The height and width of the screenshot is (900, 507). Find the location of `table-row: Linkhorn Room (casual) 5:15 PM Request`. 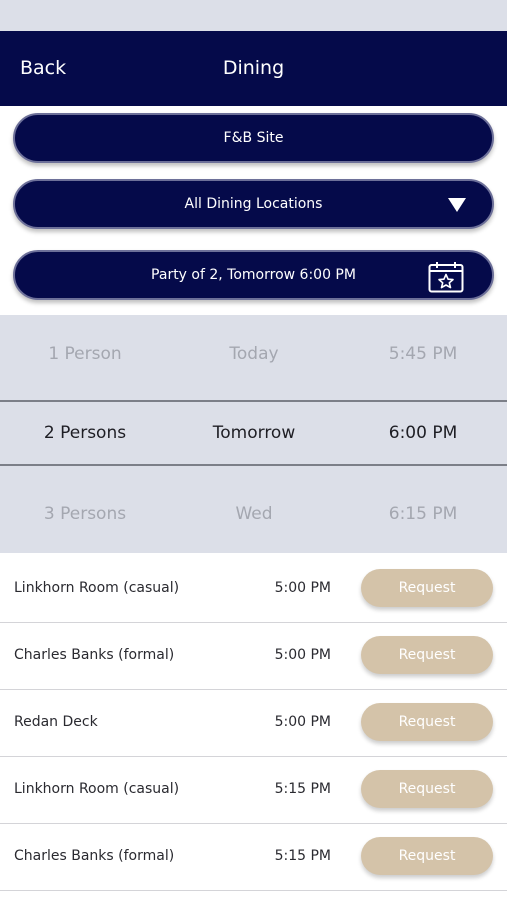

table-row: Linkhorn Room (casual) 5:15 PM Request is located at coordinates (253, 790).